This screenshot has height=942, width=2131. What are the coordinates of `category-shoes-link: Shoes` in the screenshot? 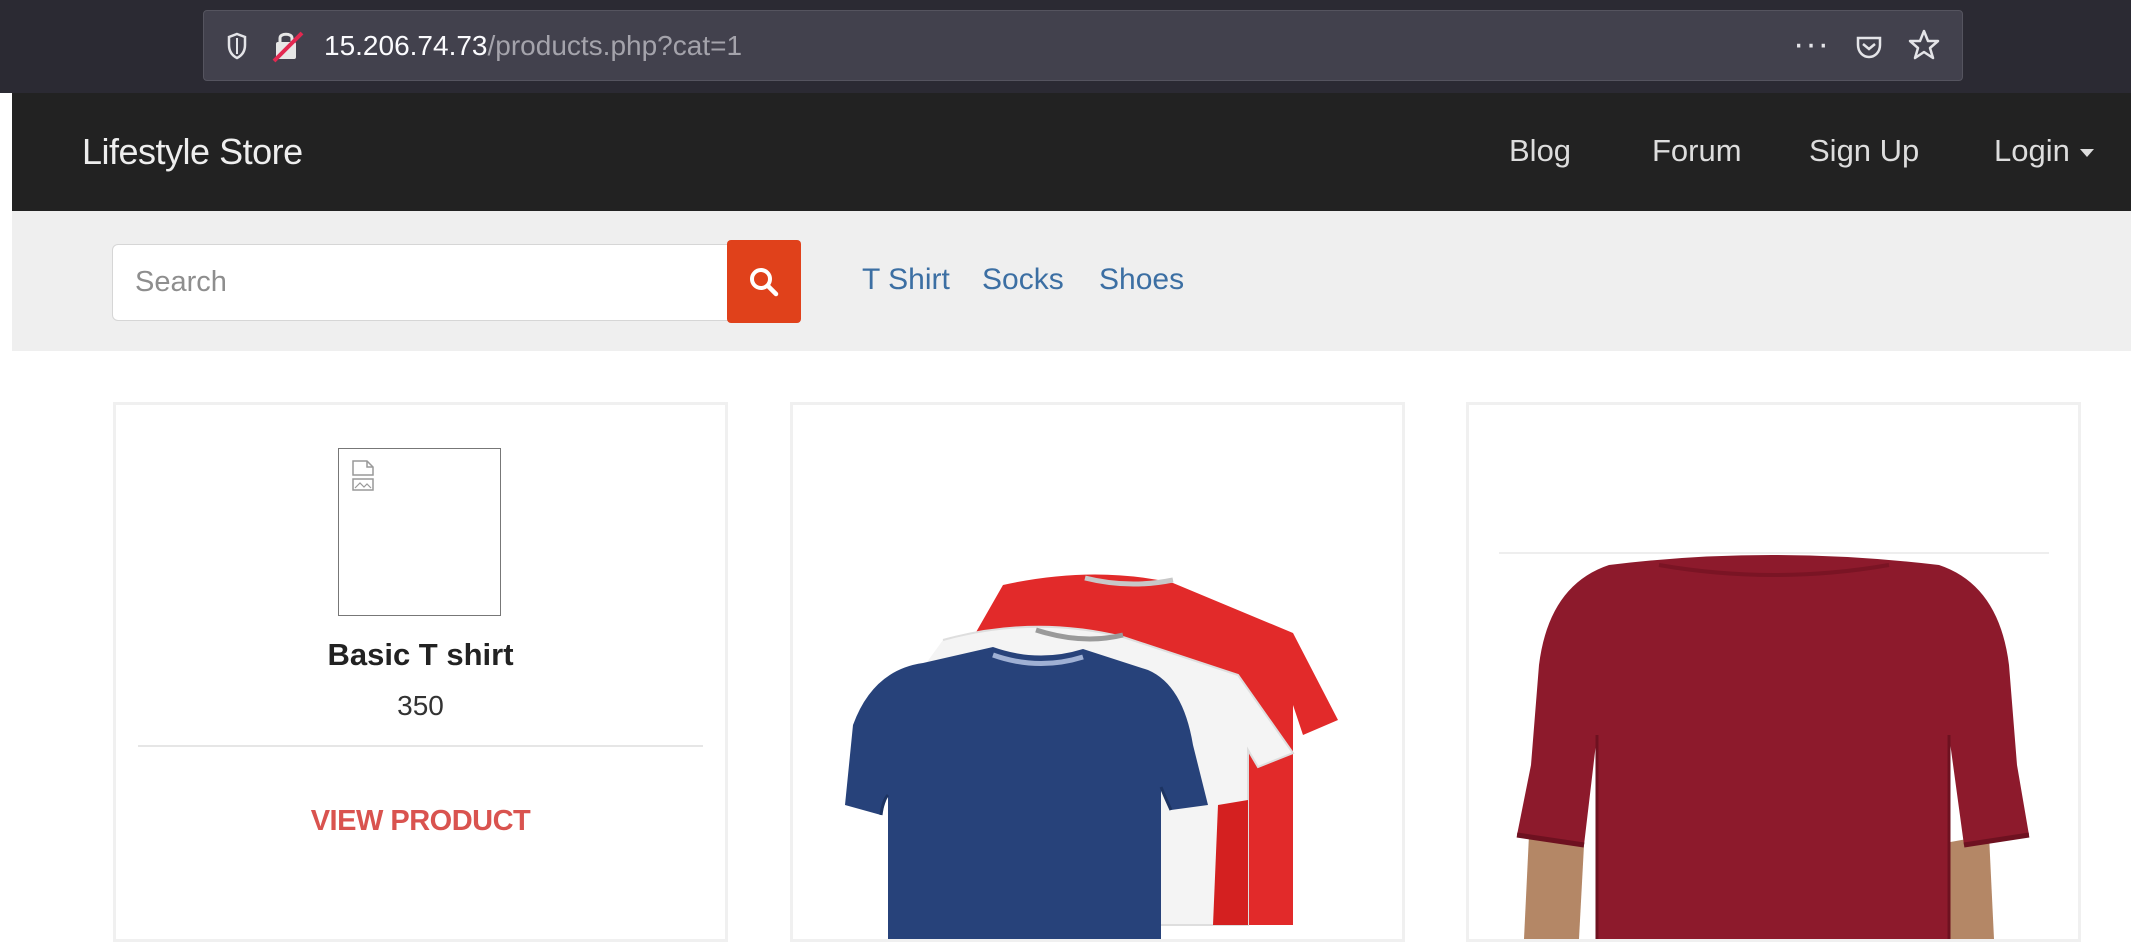 It's located at (1141, 280).